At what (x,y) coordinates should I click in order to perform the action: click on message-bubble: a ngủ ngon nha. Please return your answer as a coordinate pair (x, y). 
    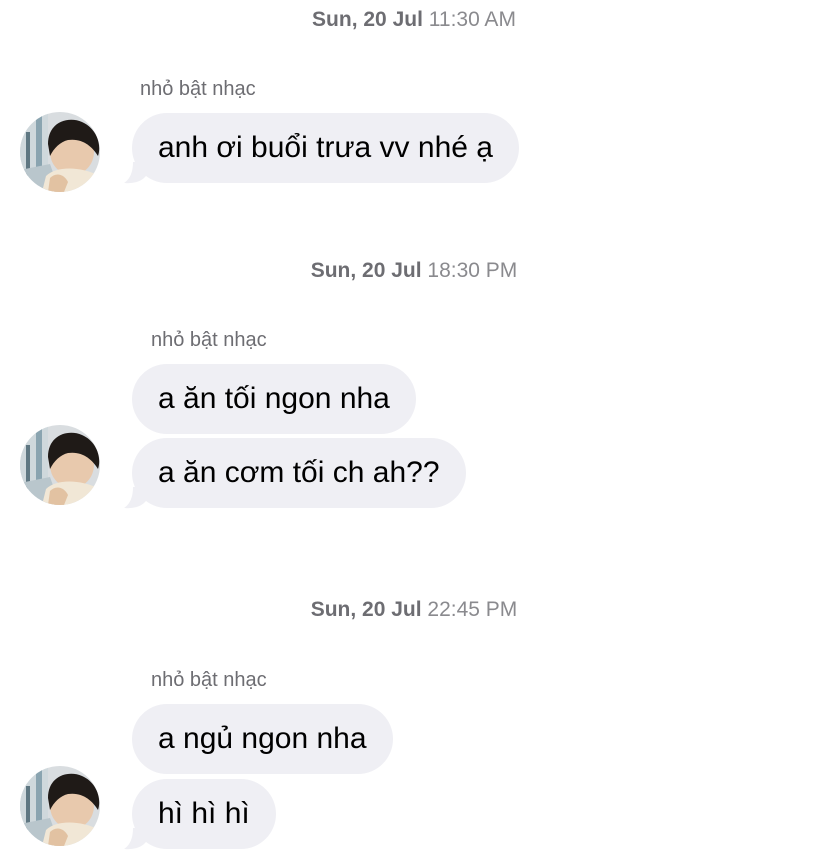
    Looking at the image, I should click on (262, 739).